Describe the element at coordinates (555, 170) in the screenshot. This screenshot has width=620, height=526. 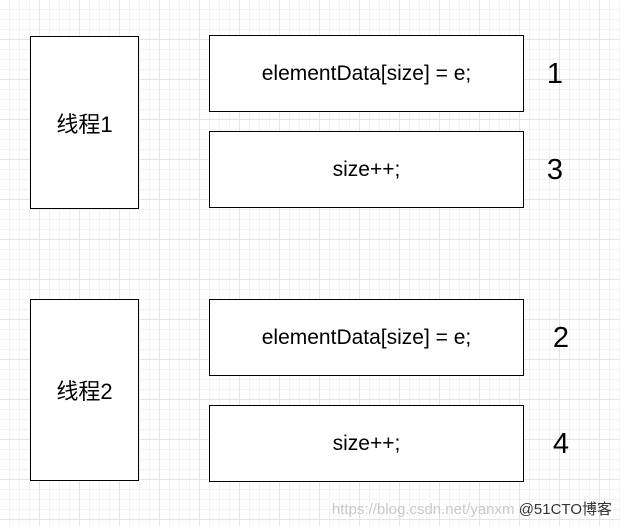
I see `thread-1-statement-2-order: 3` at that location.